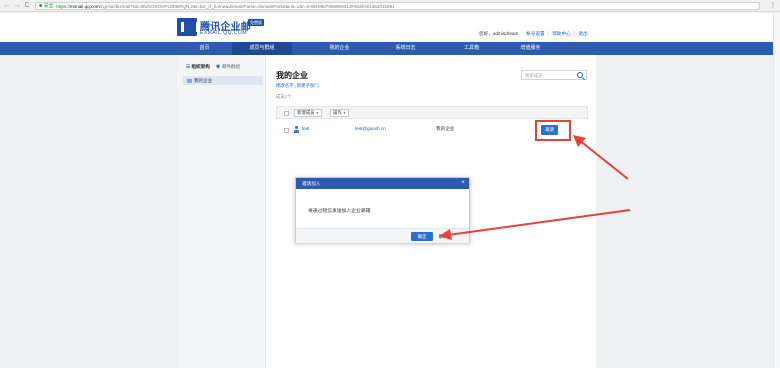  I want to click on operations-label: 操作, so click(337, 112).